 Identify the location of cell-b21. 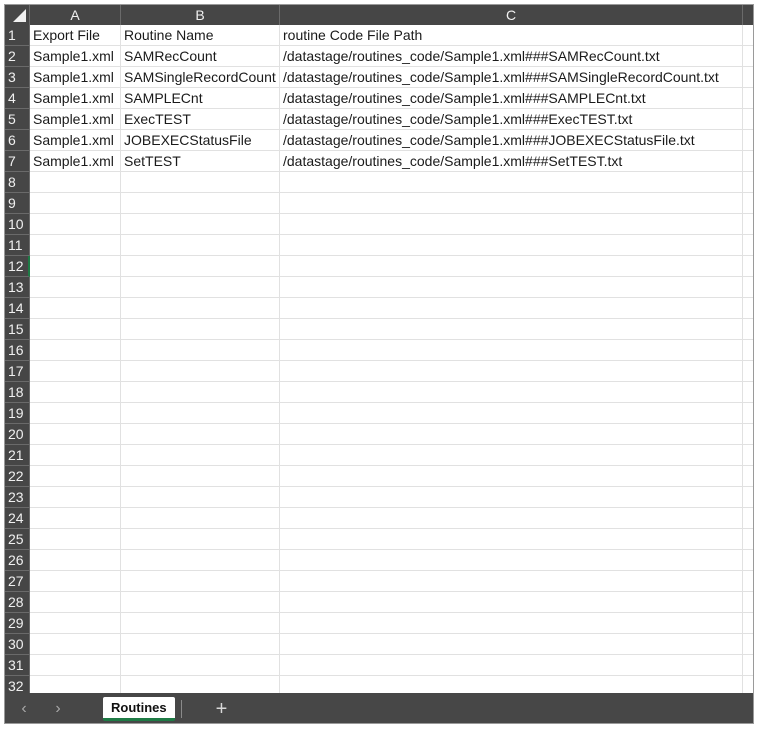
(200, 455).